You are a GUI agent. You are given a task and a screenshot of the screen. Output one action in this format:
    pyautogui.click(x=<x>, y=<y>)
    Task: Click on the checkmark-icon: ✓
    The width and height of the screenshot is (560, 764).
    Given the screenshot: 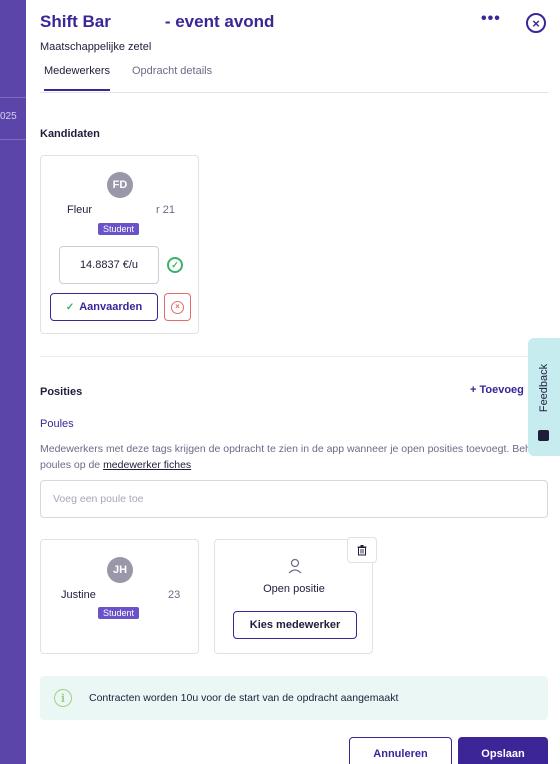 What is the action you would take?
    pyautogui.click(x=70, y=307)
    